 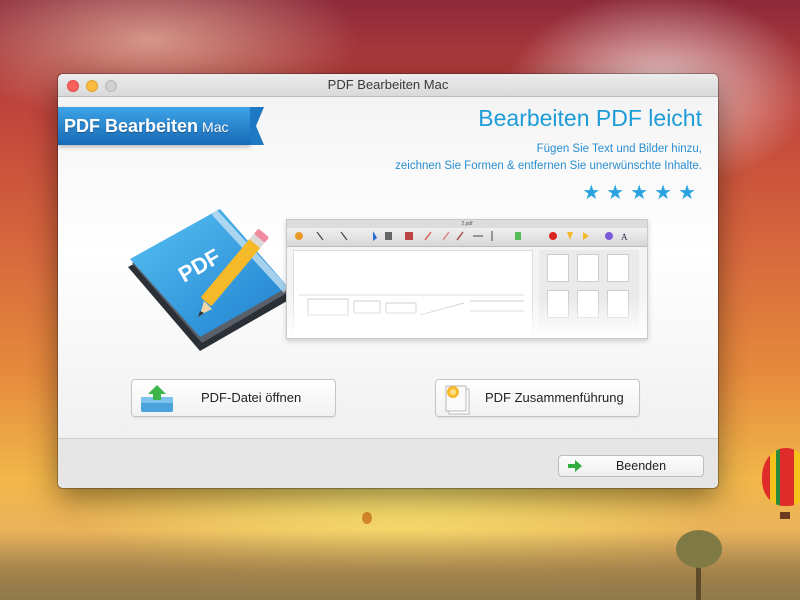 What do you see at coordinates (73, 86) in the screenshot?
I see `close-window-button` at bounding box center [73, 86].